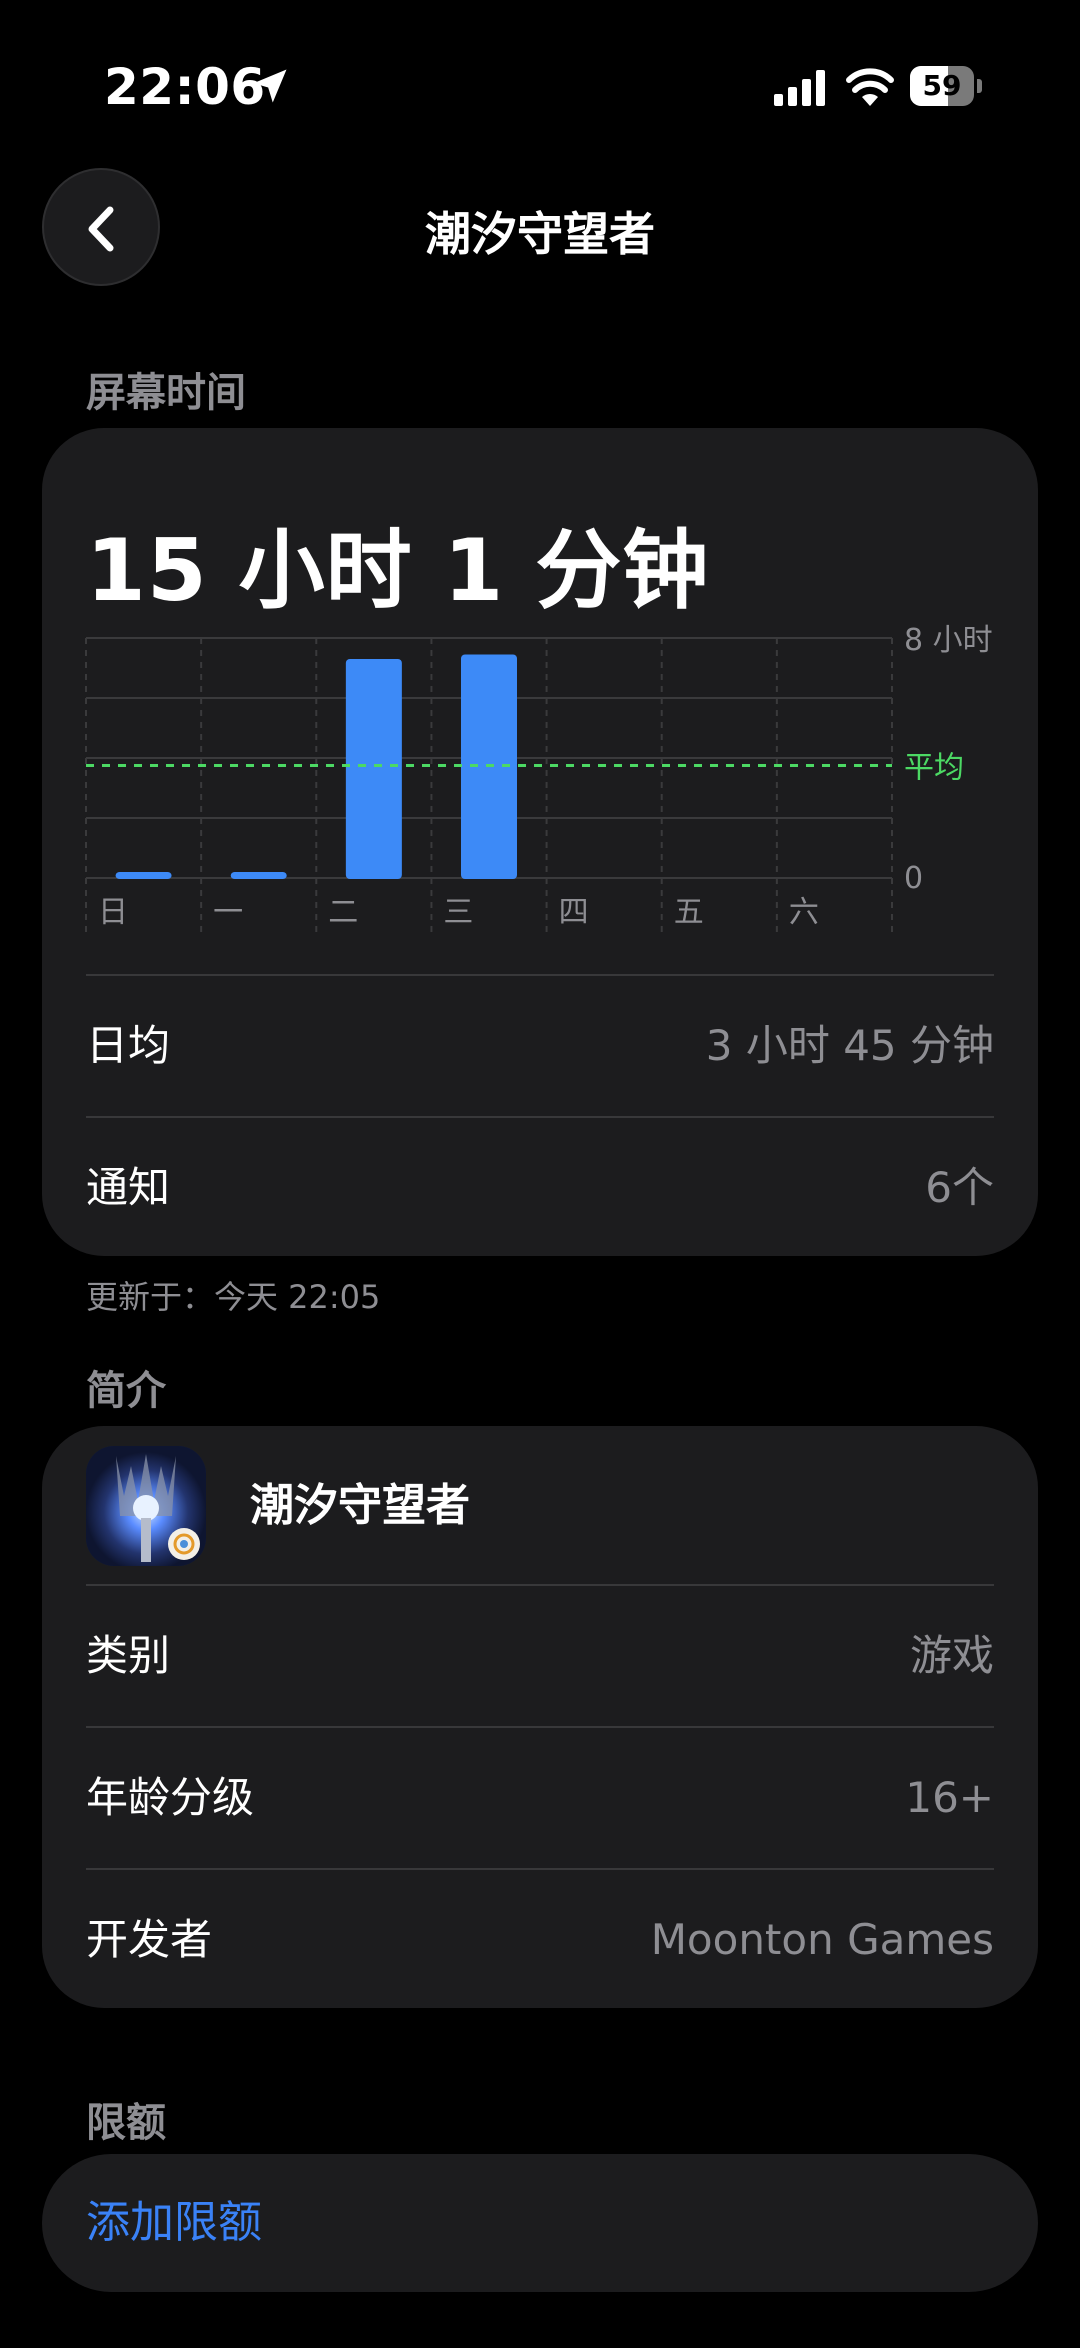 The height and width of the screenshot is (2348, 1080). What do you see at coordinates (540, 1188) in the screenshot?
I see `notifications-row: 通知 6个` at bounding box center [540, 1188].